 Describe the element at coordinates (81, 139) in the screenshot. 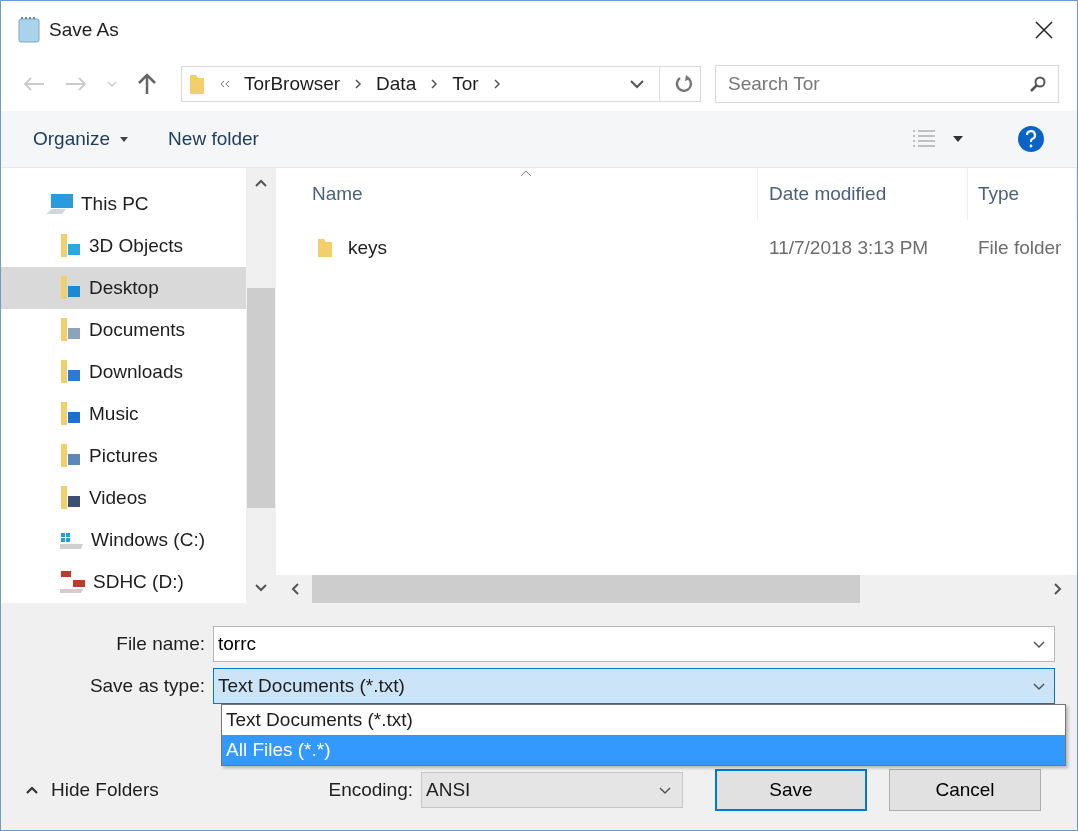

I see `organize-menu: Organize` at that location.